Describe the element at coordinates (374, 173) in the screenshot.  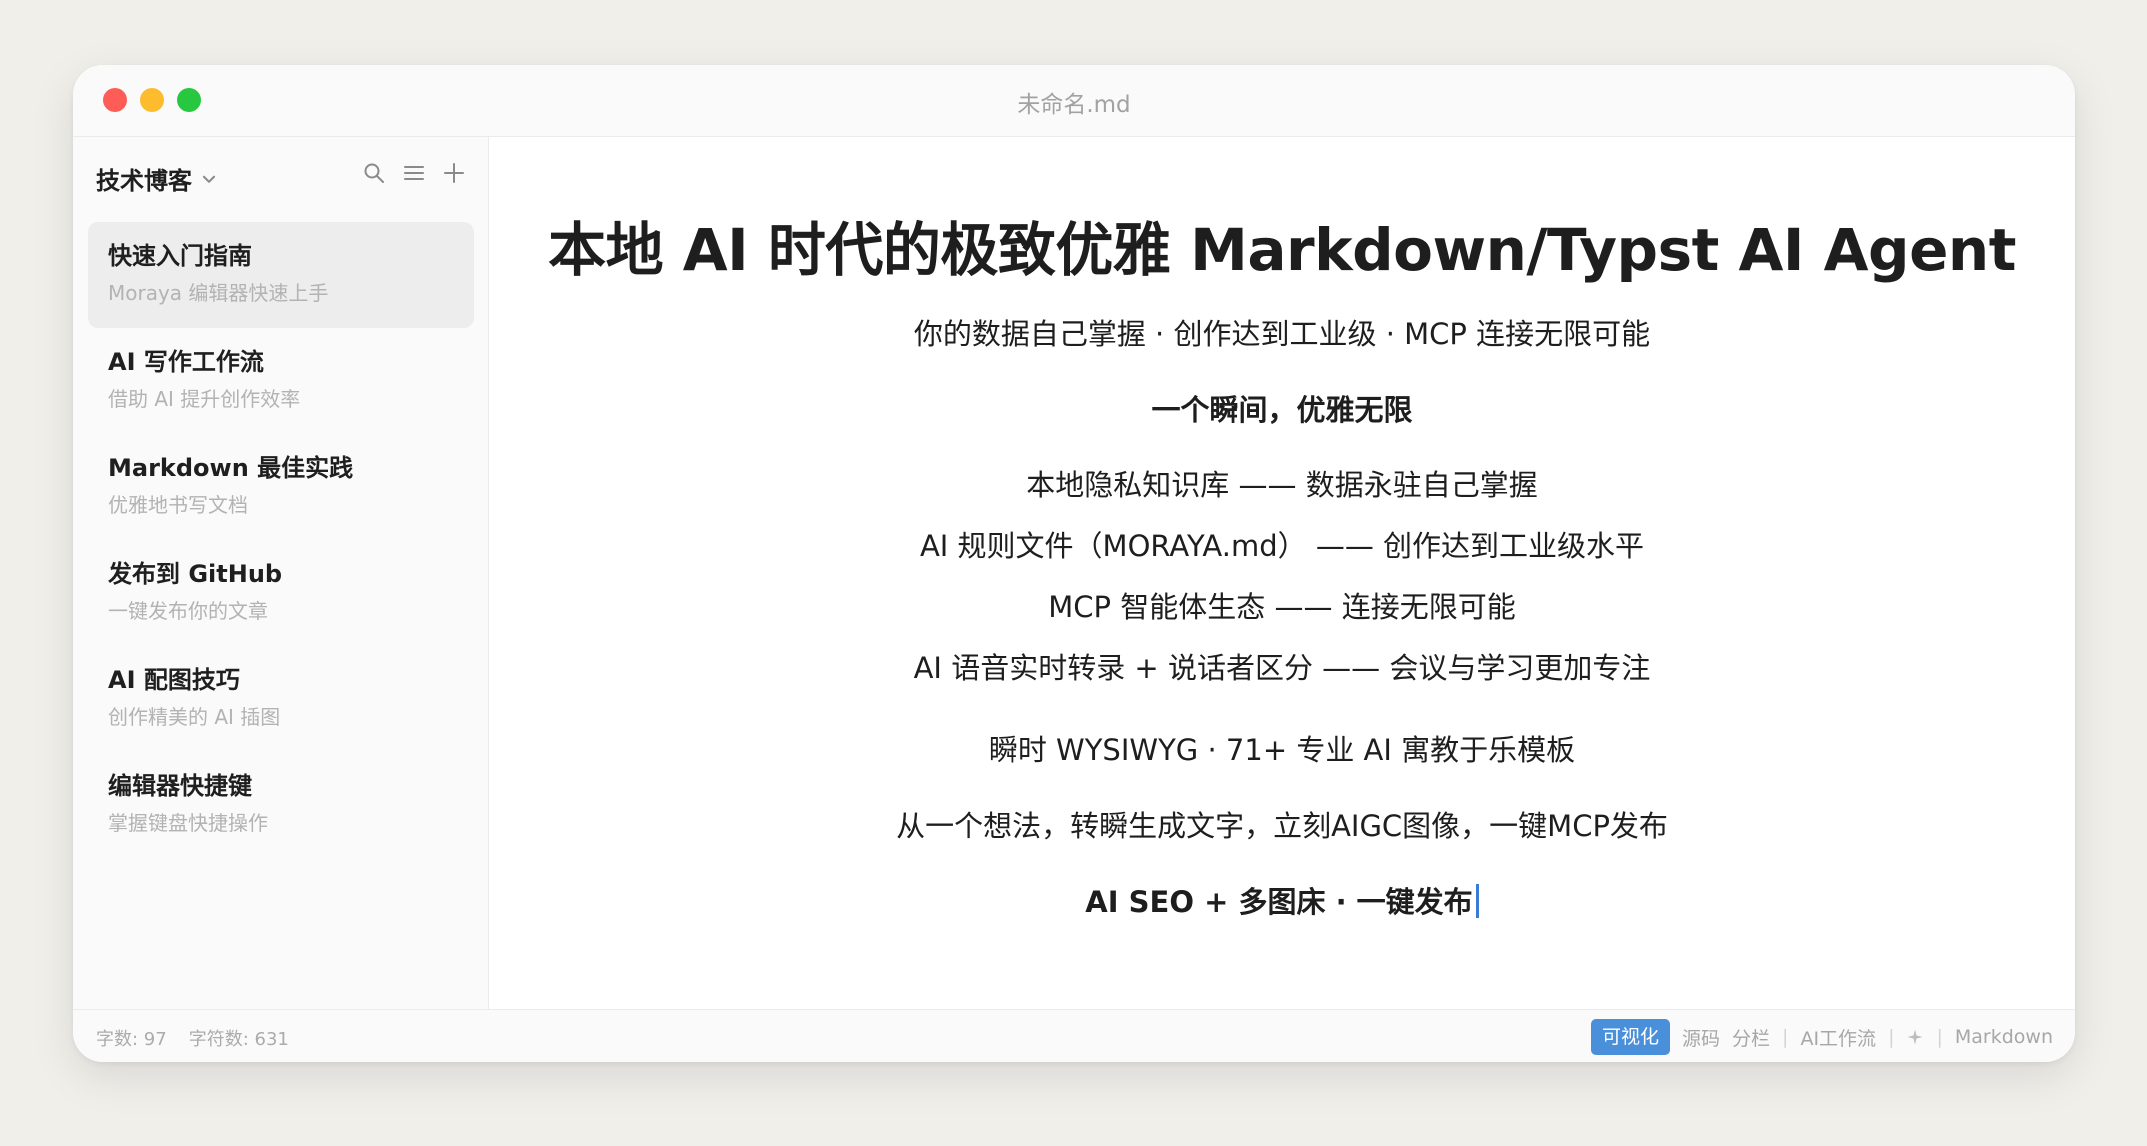
I see `search-icon` at that location.